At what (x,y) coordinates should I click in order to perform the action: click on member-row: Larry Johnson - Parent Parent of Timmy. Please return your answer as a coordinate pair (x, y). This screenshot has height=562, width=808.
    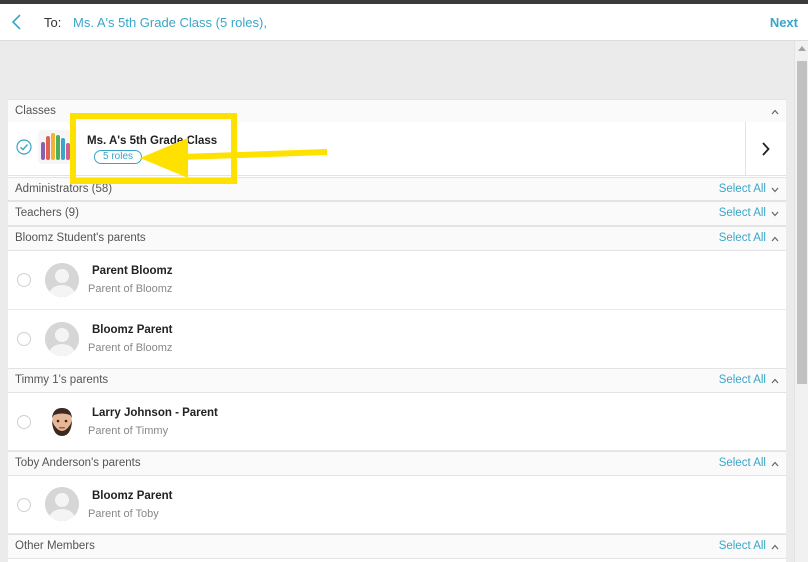
    Looking at the image, I should click on (397, 422).